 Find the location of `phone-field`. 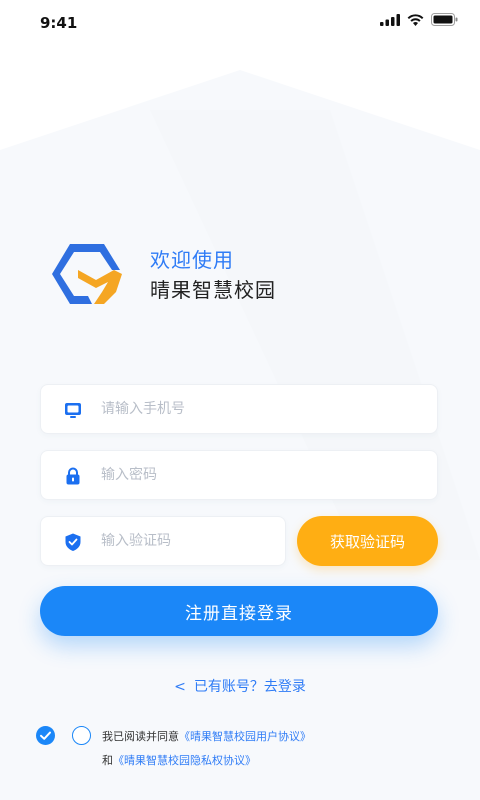

phone-field is located at coordinates (239, 409).